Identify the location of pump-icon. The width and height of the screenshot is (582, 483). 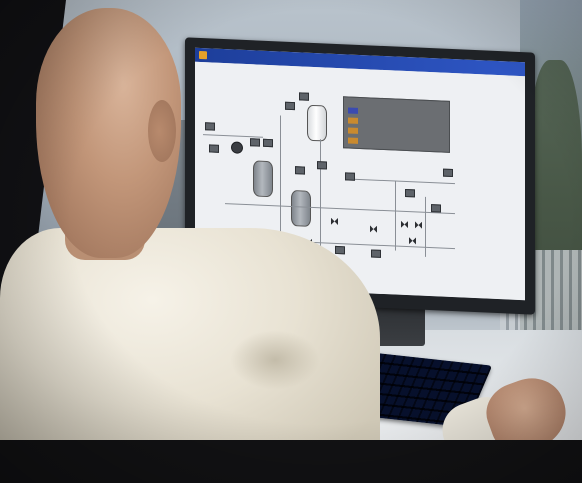
(237, 147).